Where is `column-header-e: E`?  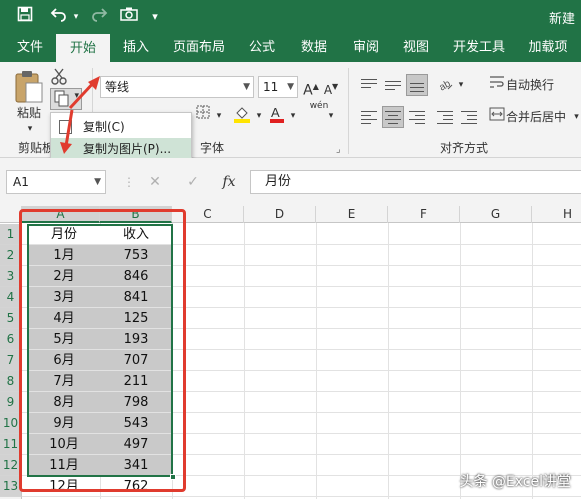 column-header-e: E is located at coordinates (352, 214).